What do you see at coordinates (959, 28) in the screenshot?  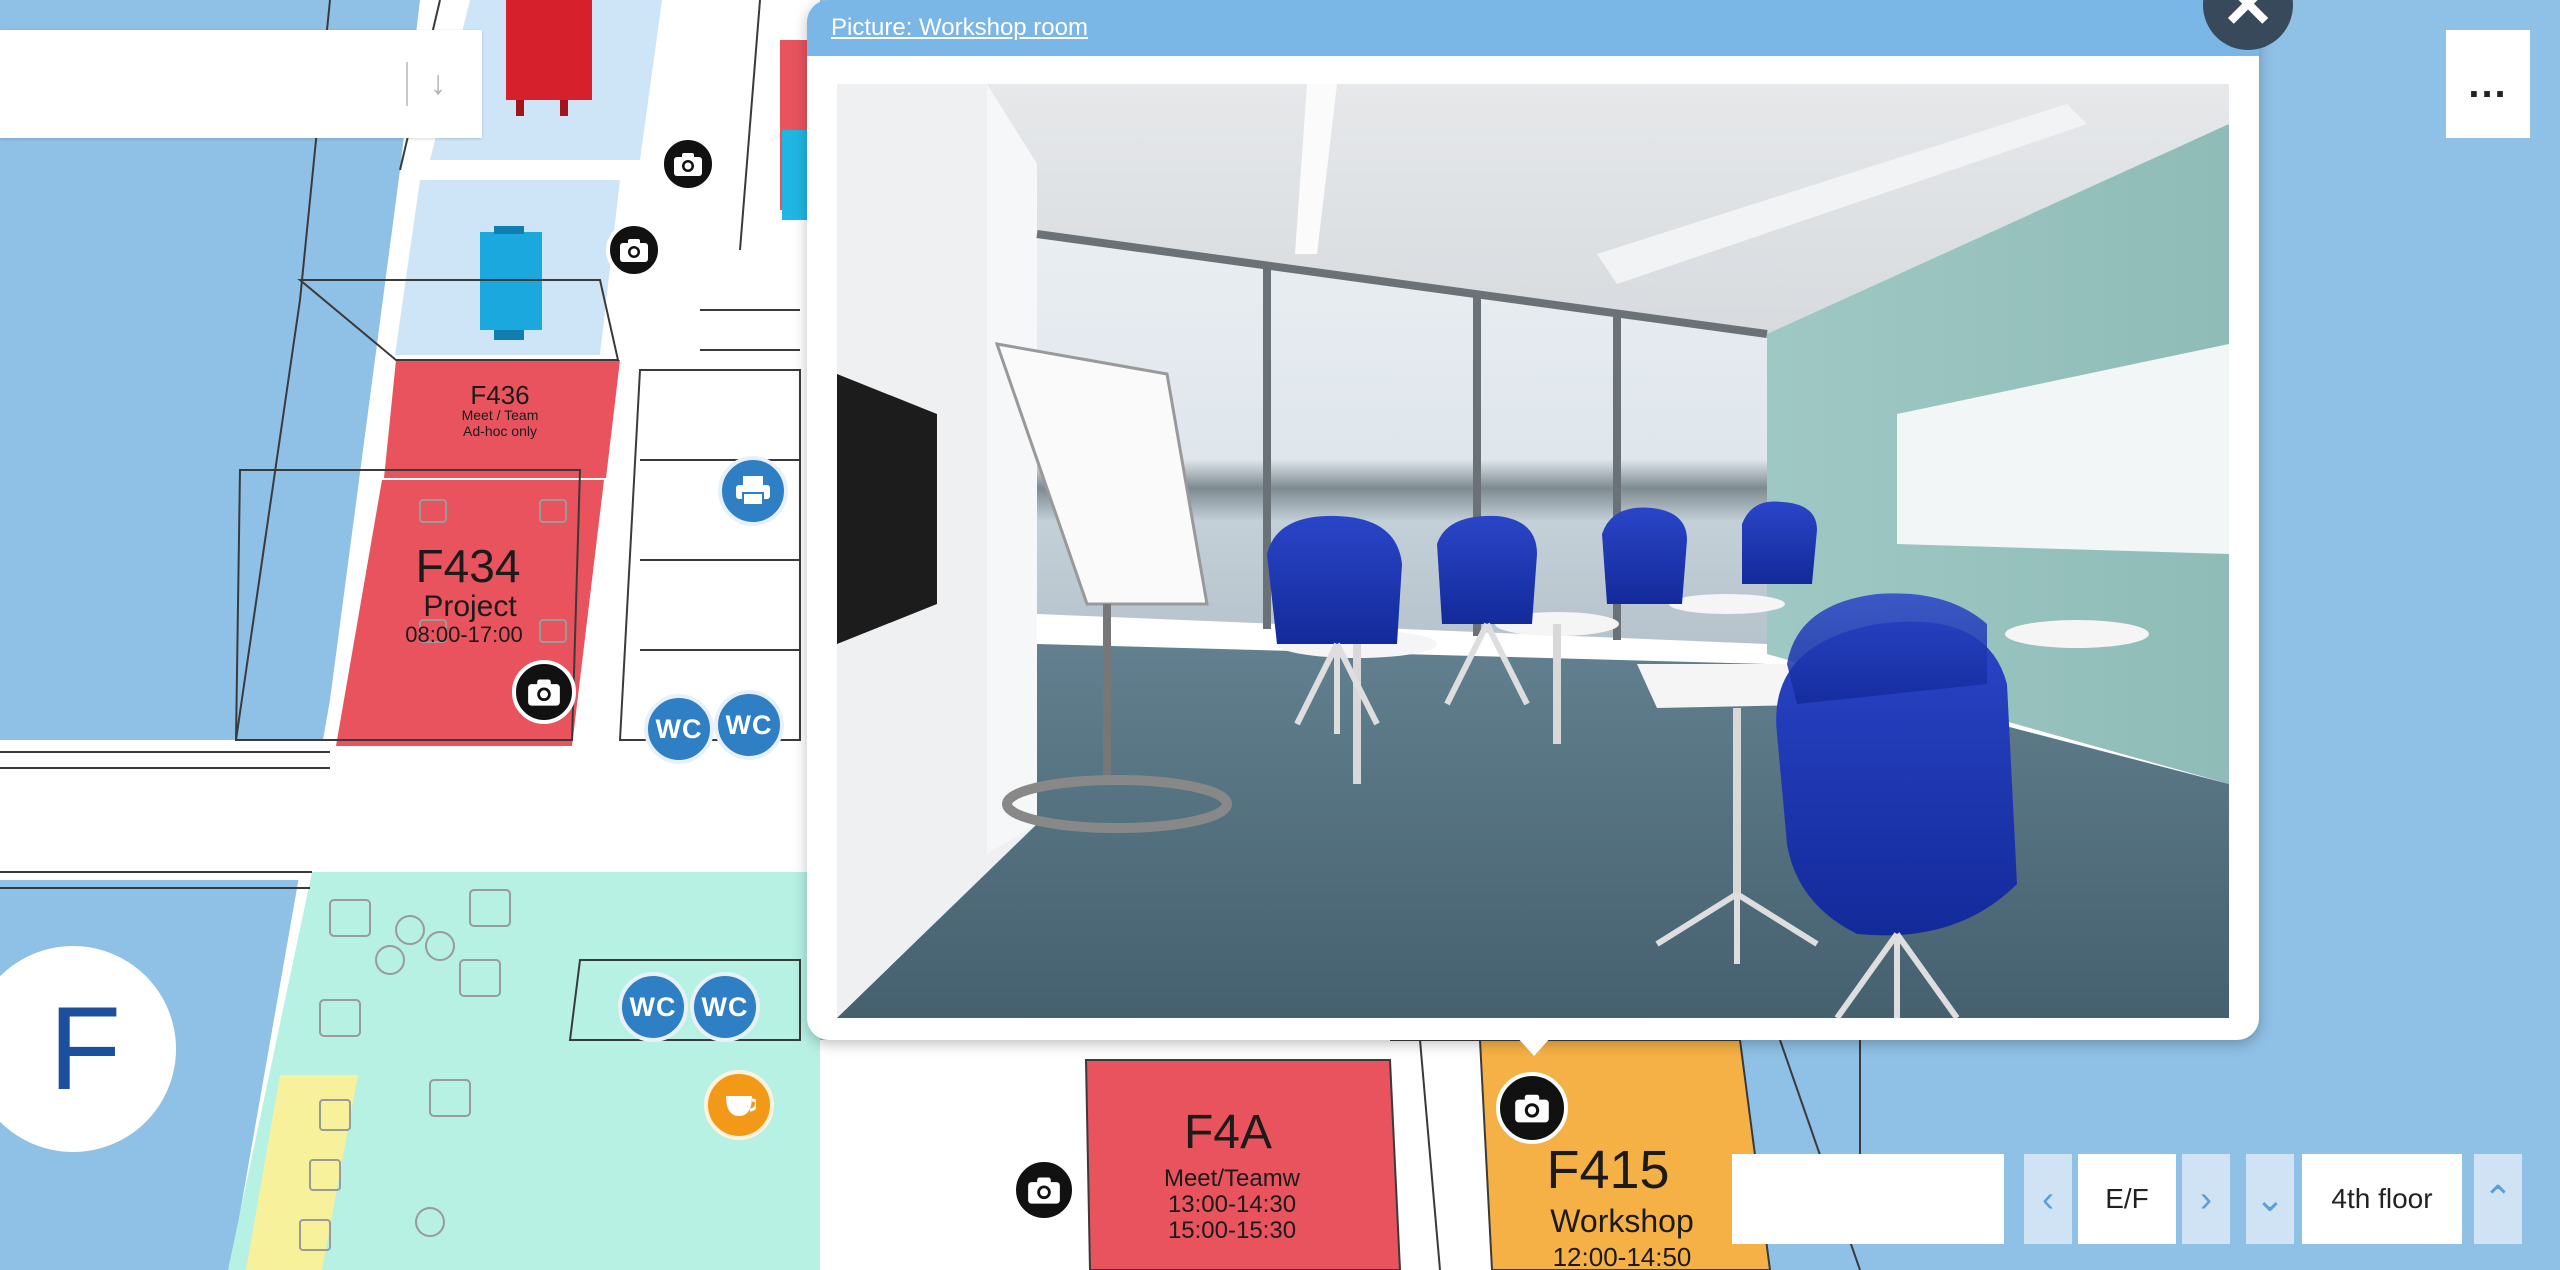 I see `popup-title: Picture: Workshop room` at bounding box center [959, 28].